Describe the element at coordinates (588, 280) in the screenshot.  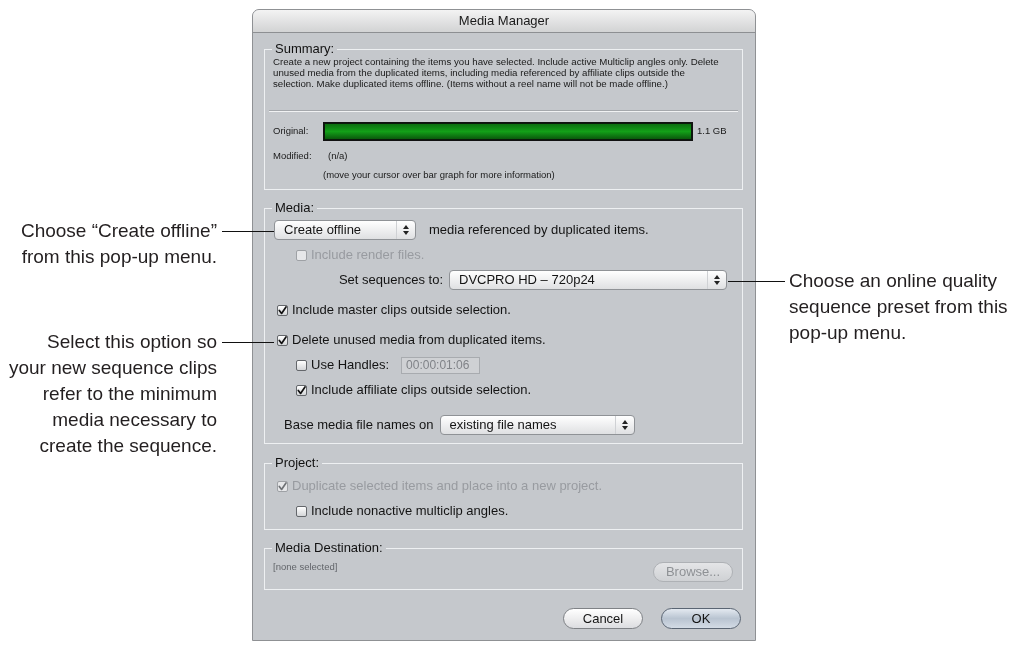
I see `popup-button: DVCPRO HD – 720p24` at that location.